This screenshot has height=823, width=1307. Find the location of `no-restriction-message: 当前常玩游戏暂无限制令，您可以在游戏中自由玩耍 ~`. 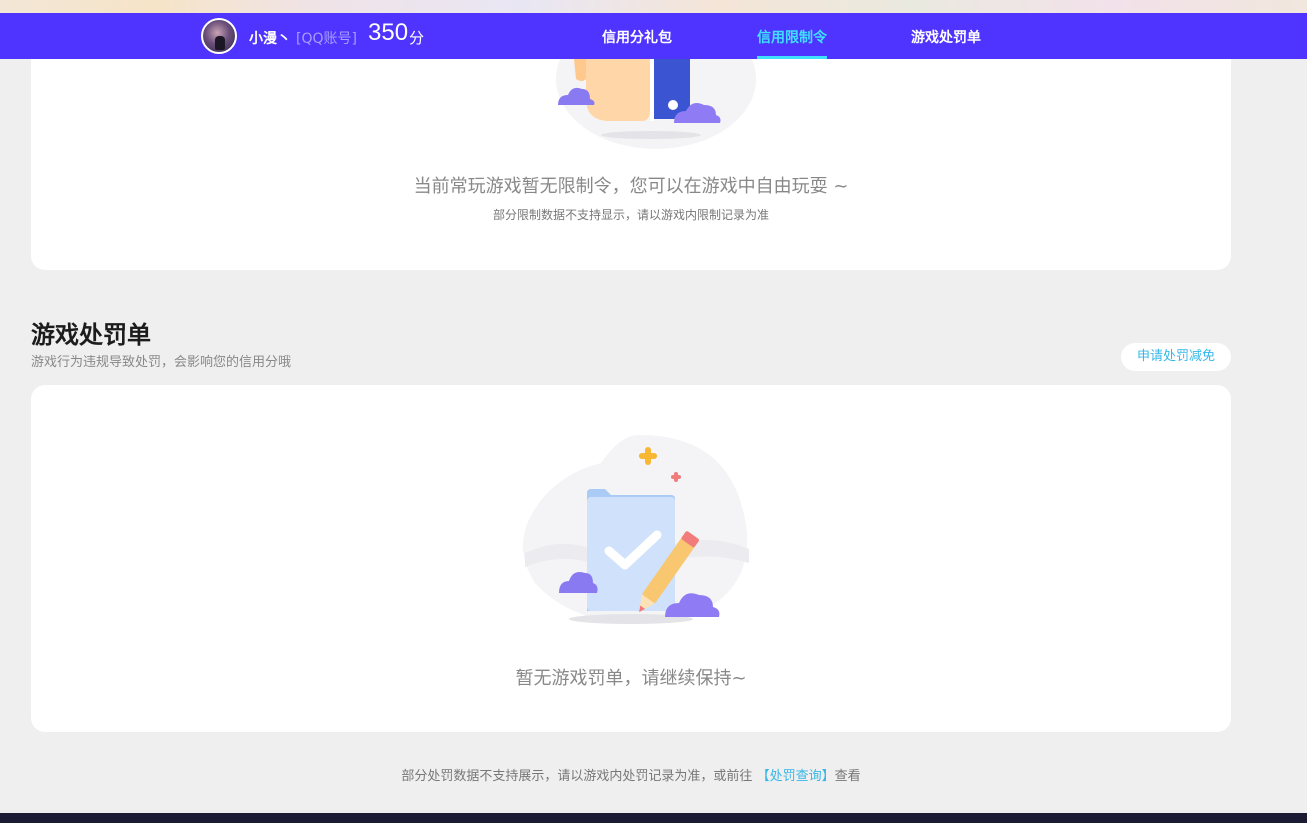

no-restriction-message: 当前常玩游戏暂无限制令，您可以在游戏中自由玩耍 ~ is located at coordinates (631, 186).